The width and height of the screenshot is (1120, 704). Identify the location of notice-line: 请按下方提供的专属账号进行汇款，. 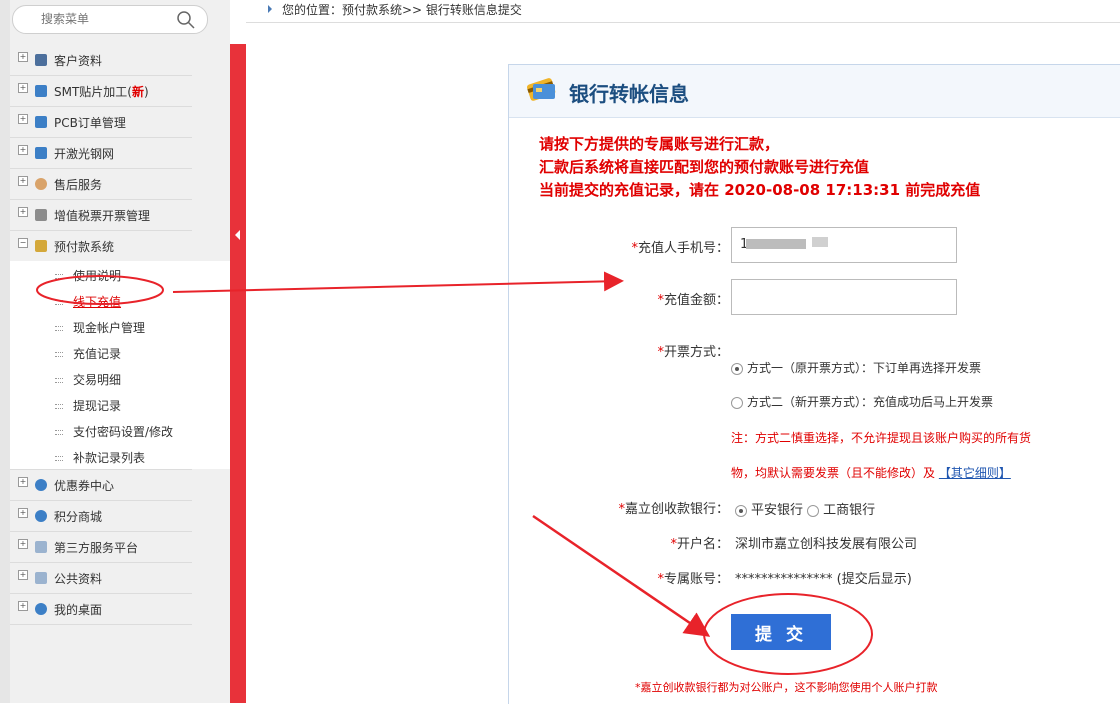
(659, 144).